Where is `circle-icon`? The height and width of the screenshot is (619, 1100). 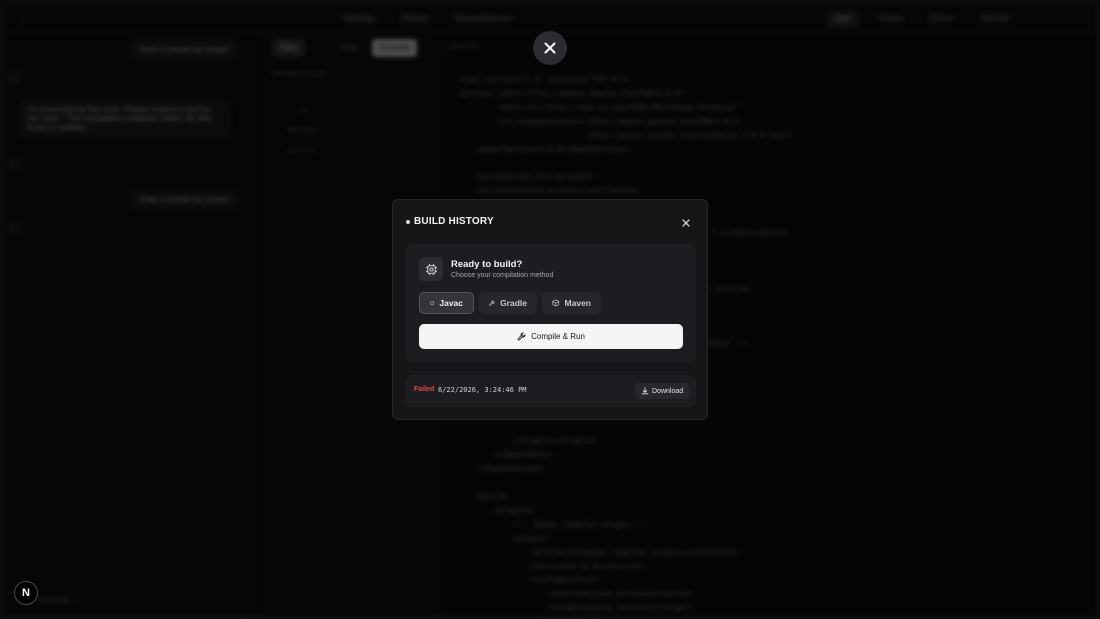 circle-icon is located at coordinates (432, 303).